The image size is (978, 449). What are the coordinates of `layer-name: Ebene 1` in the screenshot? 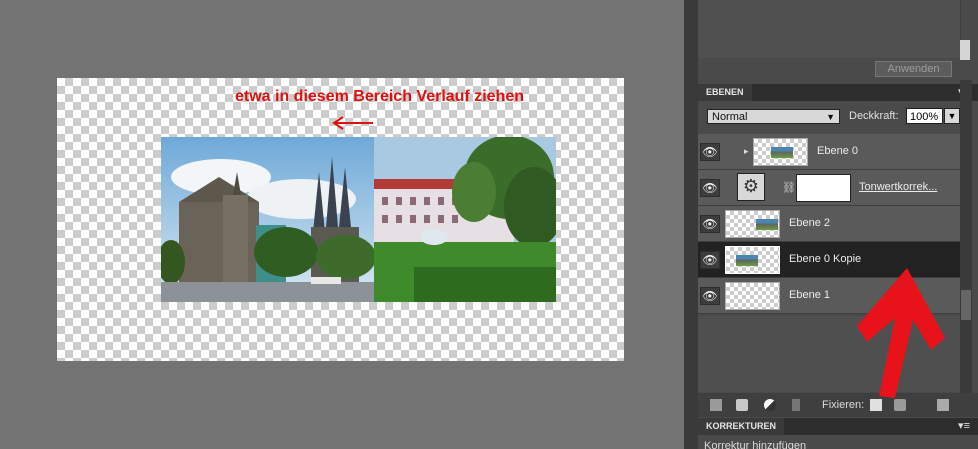 It's located at (809, 295).